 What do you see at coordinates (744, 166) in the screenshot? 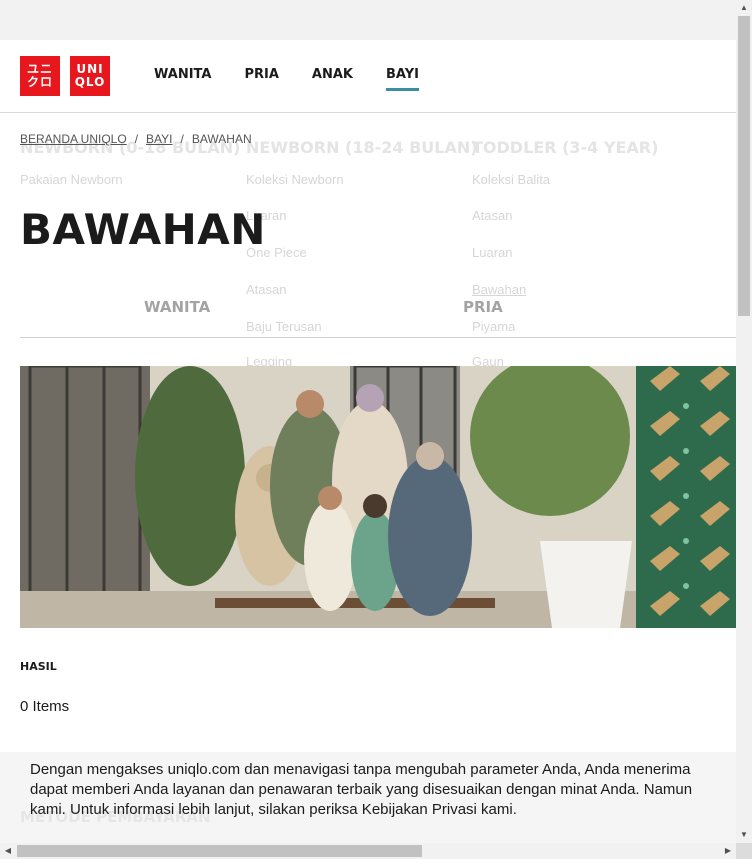
I see `vertical-scroll-thumb` at bounding box center [744, 166].